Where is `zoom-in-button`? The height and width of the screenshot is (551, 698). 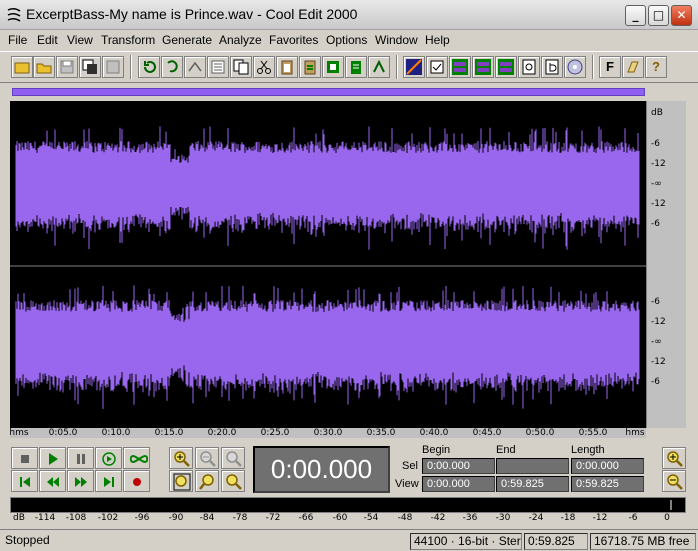 zoom-in-button is located at coordinates (181, 458).